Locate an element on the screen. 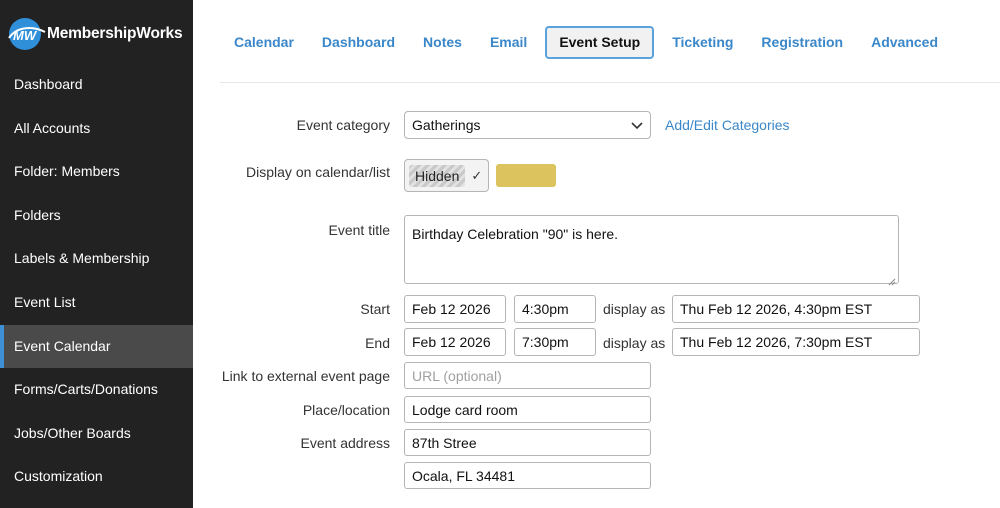 Image resolution: width=1000 pixels, height=508 pixels. display-calendar-label: Display on calendar/list is located at coordinates (318, 172).